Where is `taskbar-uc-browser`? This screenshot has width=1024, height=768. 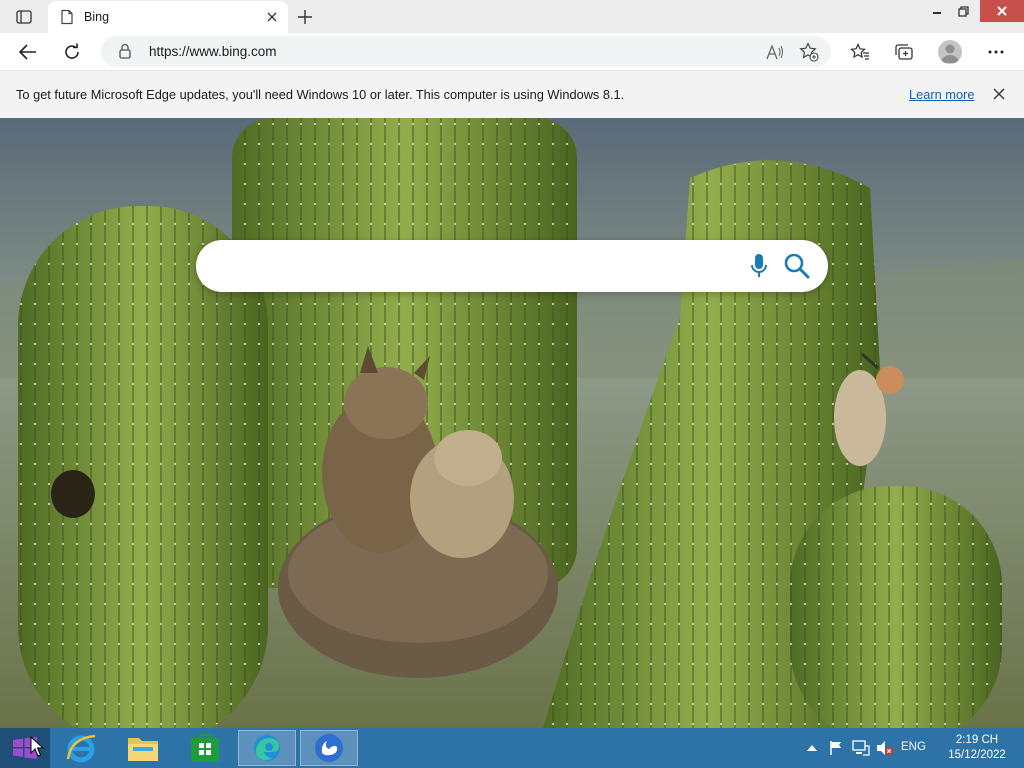 taskbar-uc-browser is located at coordinates (329, 748).